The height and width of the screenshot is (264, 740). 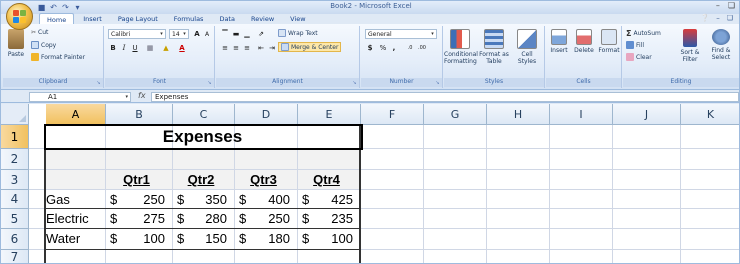 I want to click on align-middle-icon: ▬, so click(x=236, y=34).